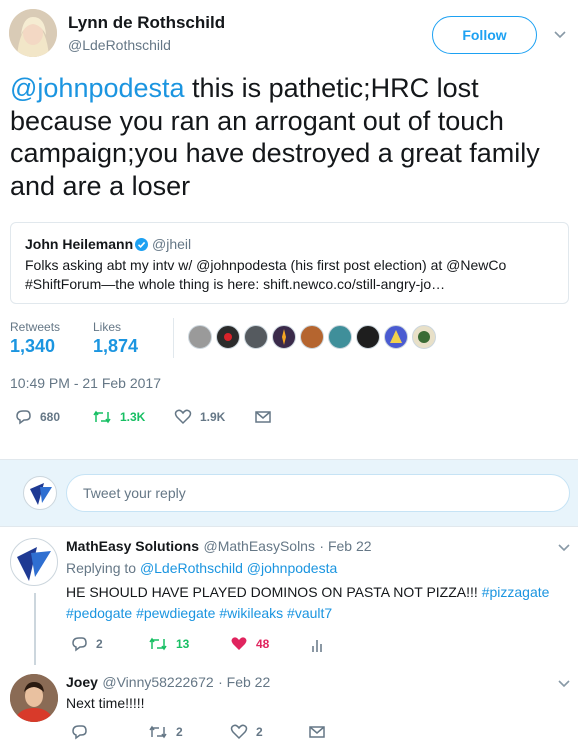  I want to click on like-button: 48, so click(249, 644).